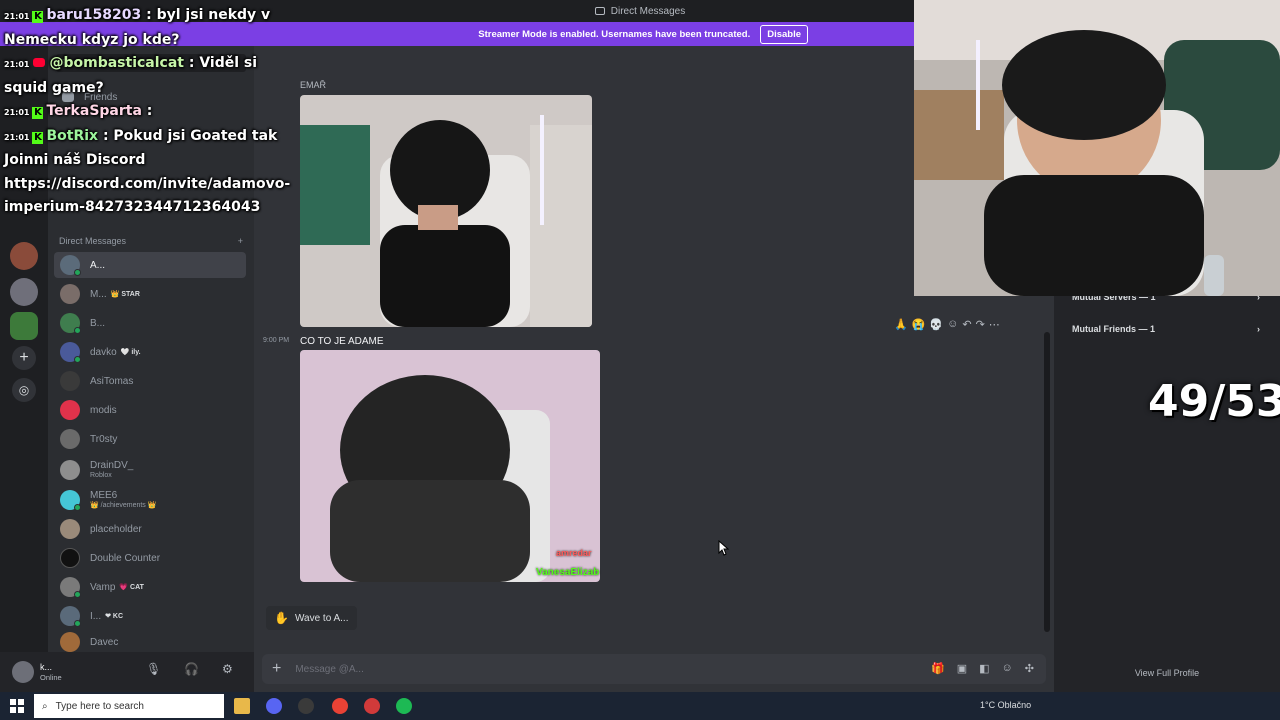  I want to click on user-panel: k... Online, so click(127, 672).